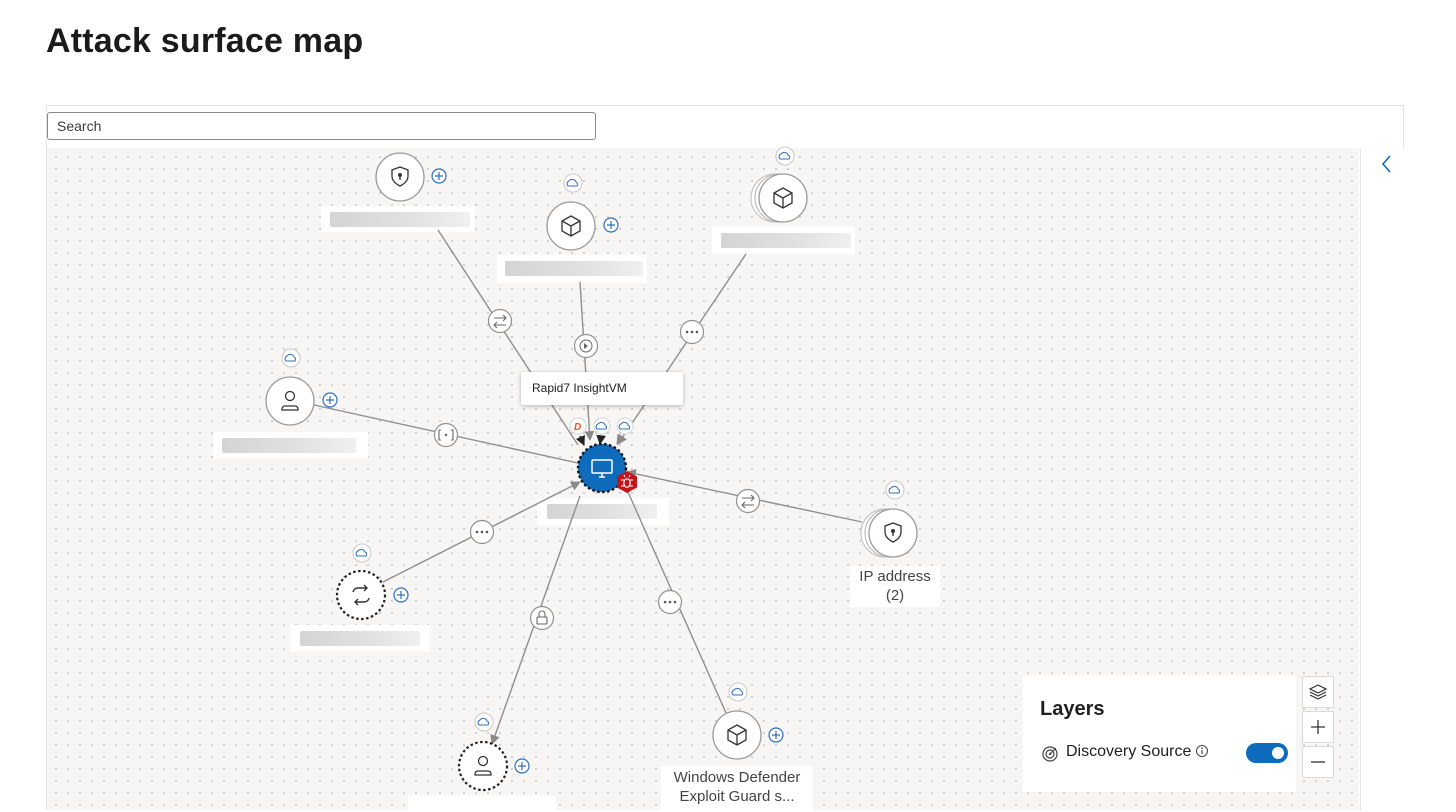 This screenshot has width=1456, height=812. What do you see at coordinates (571, 226) in the screenshot?
I see `package-node` at bounding box center [571, 226].